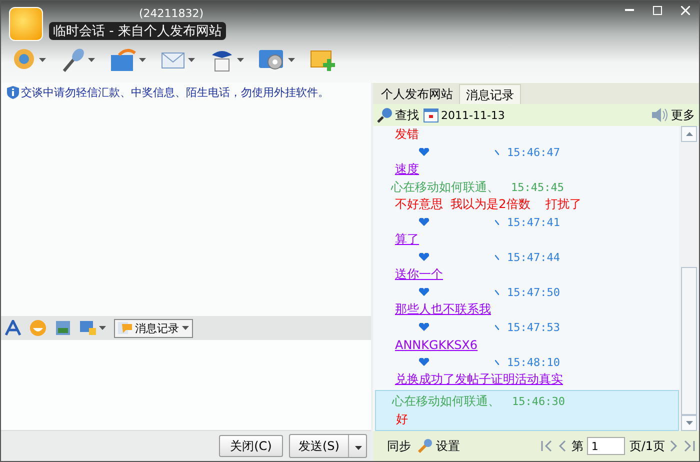 This screenshot has height=462, width=700. What do you see at coordinates (73, 60) in the screenshot?
I see `microphone-icon` at bounding box center [73, 60].